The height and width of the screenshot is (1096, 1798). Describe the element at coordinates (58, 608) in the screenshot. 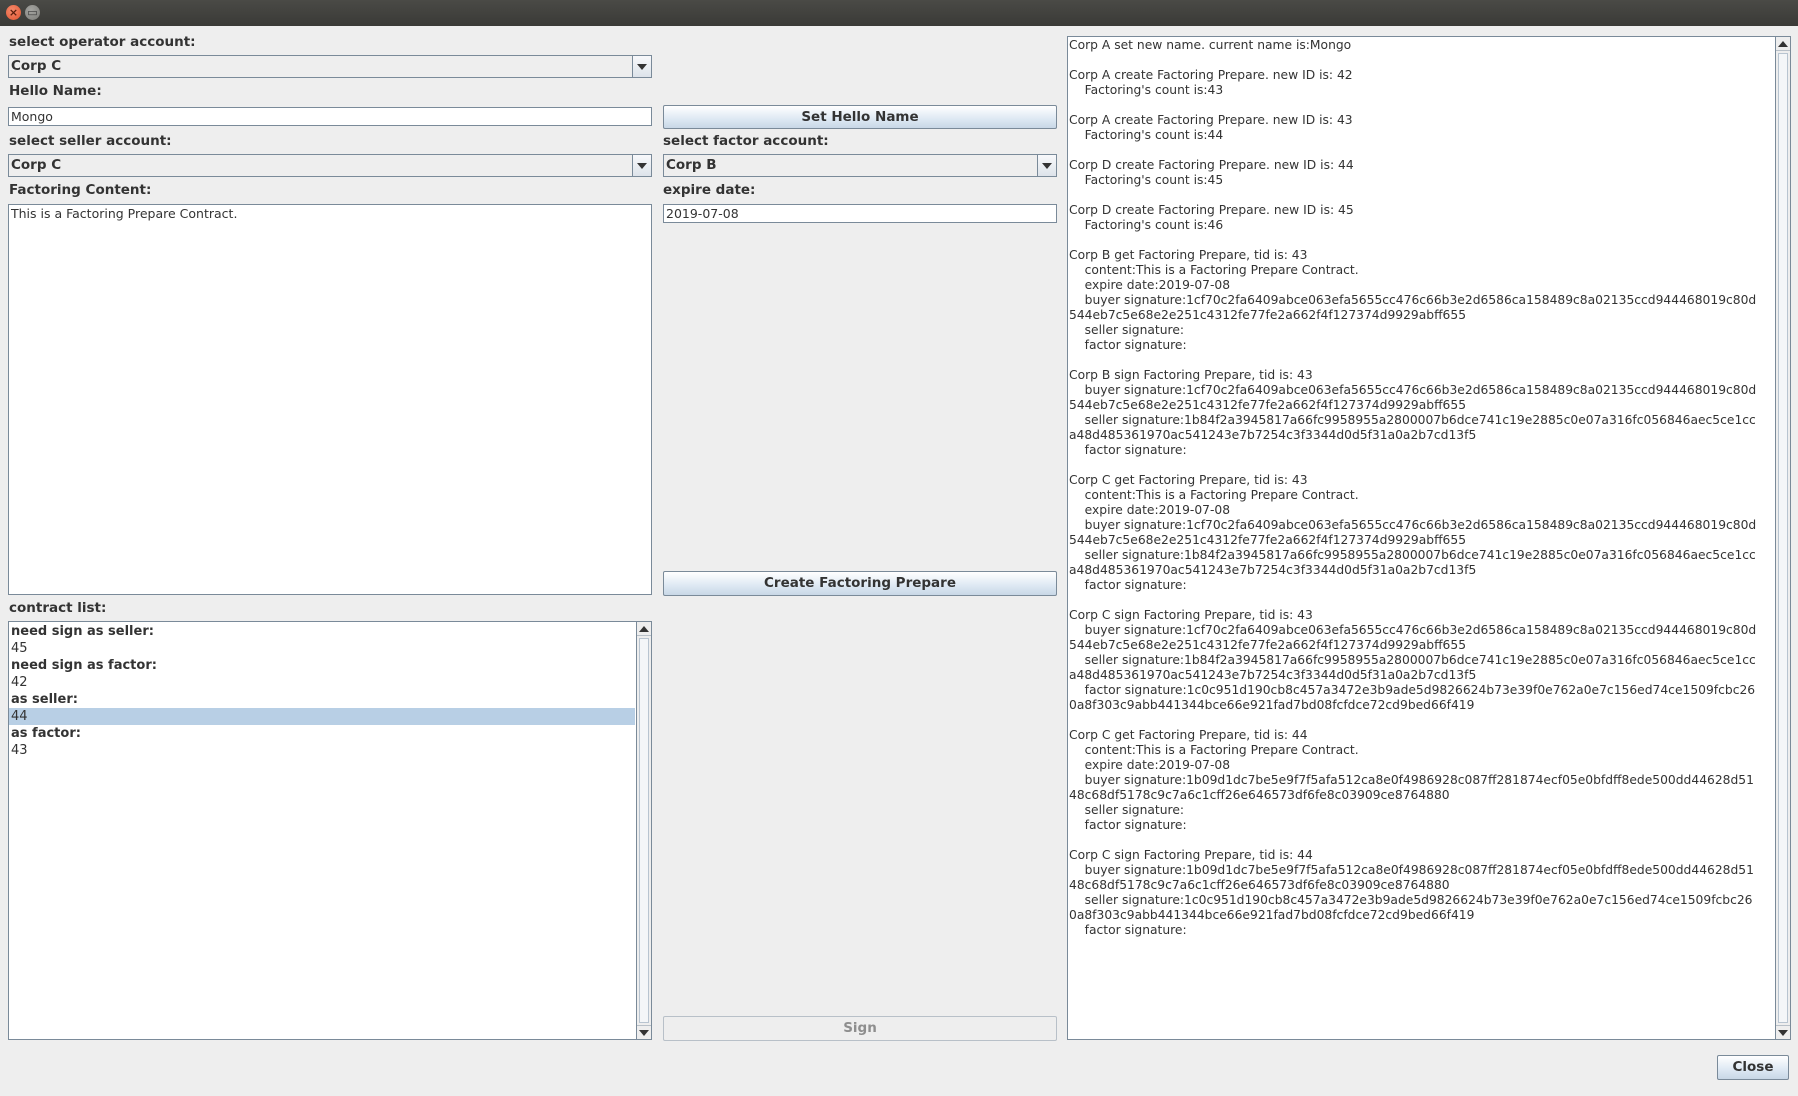

I see `contract-list-label: contract list:` at that location.